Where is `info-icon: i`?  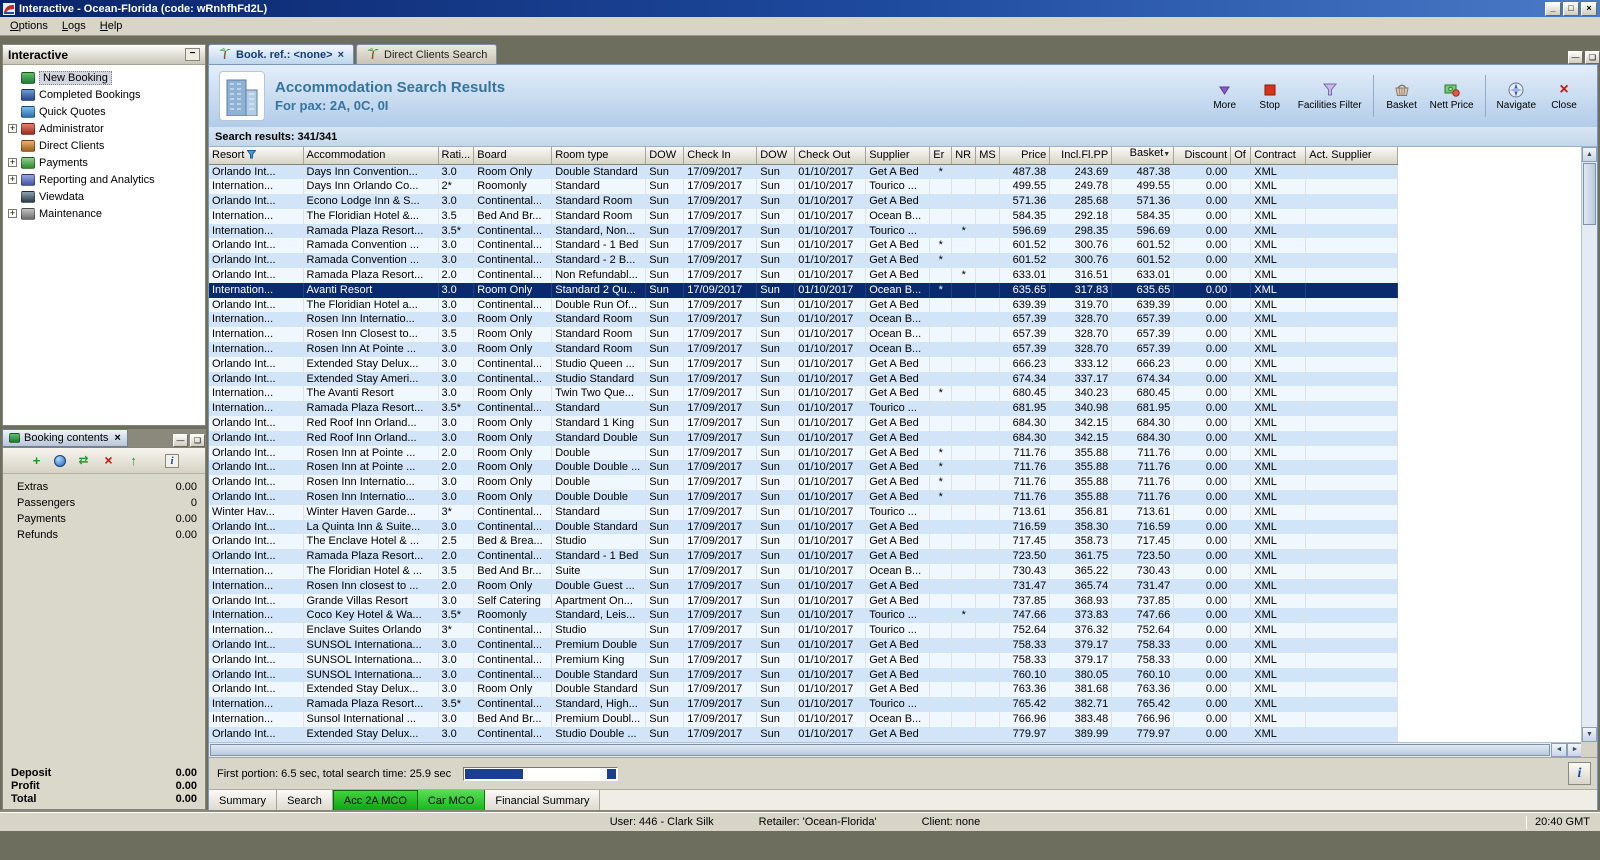
info-icon: i is located at coordinates (172, 460).